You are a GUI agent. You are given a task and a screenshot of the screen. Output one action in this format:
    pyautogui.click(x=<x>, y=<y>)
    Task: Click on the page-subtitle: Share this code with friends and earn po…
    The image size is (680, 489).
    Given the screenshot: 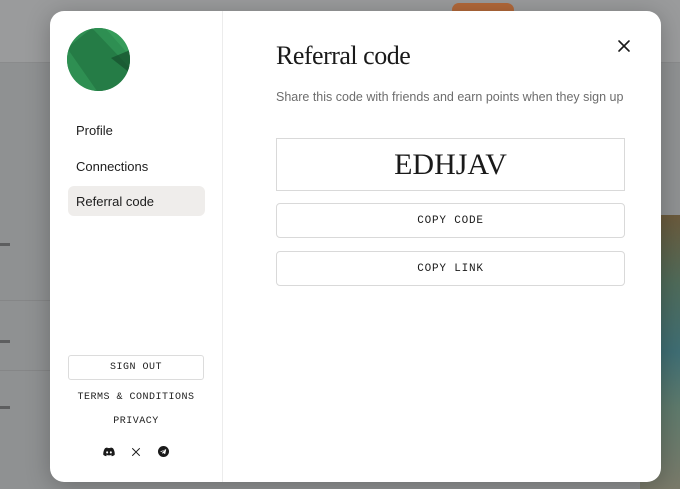 What is the action you would take?
    pyautogui.click(x=450, y=97)
    